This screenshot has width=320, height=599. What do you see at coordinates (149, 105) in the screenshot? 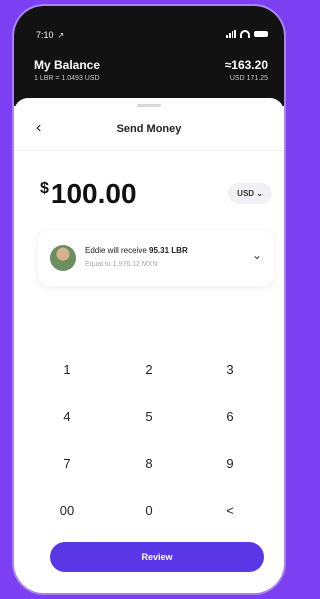
I see `sheet-grabber` at bounding box center [149, 105].